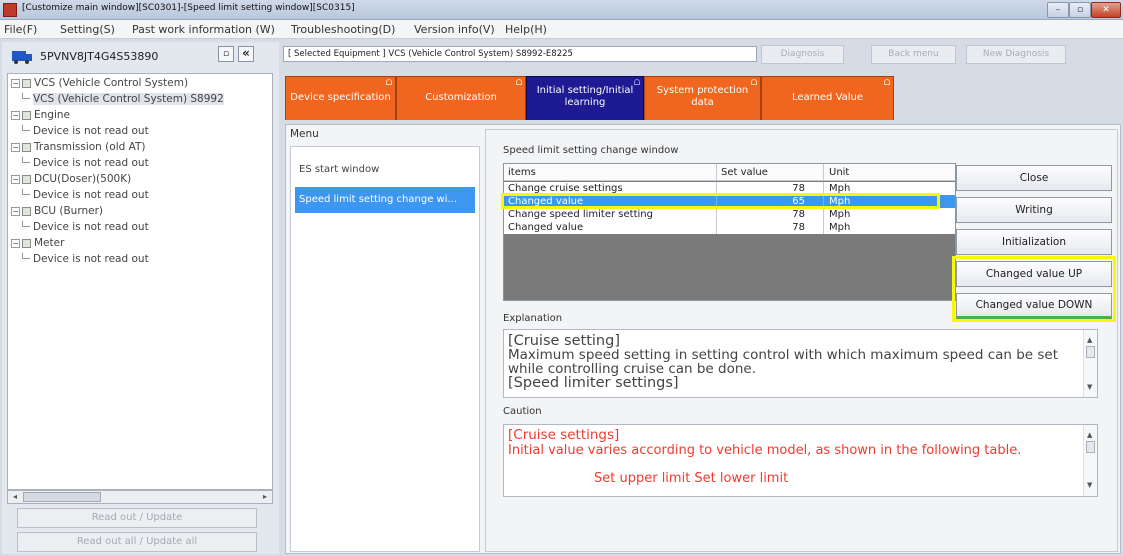 Image resolution: width=1123 pixels, height=556 pixels. I want to click on tree-node-transmission-status: Device is not read out, so click(85, 163).